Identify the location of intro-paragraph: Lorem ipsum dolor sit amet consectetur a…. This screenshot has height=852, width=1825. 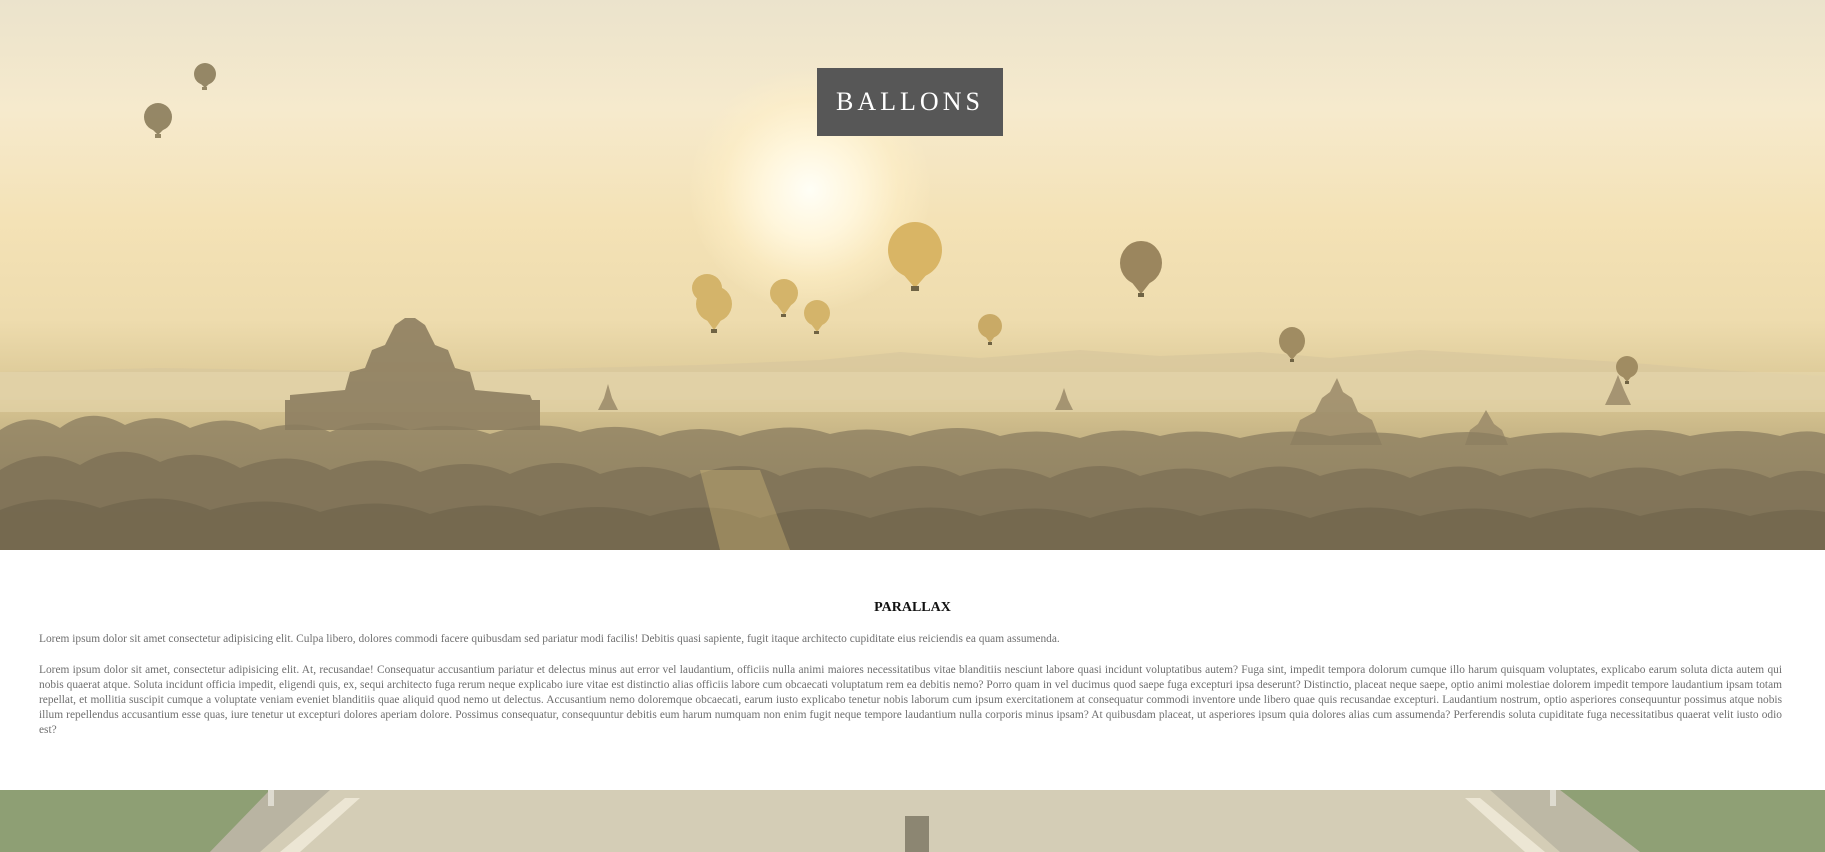
(549, 639).